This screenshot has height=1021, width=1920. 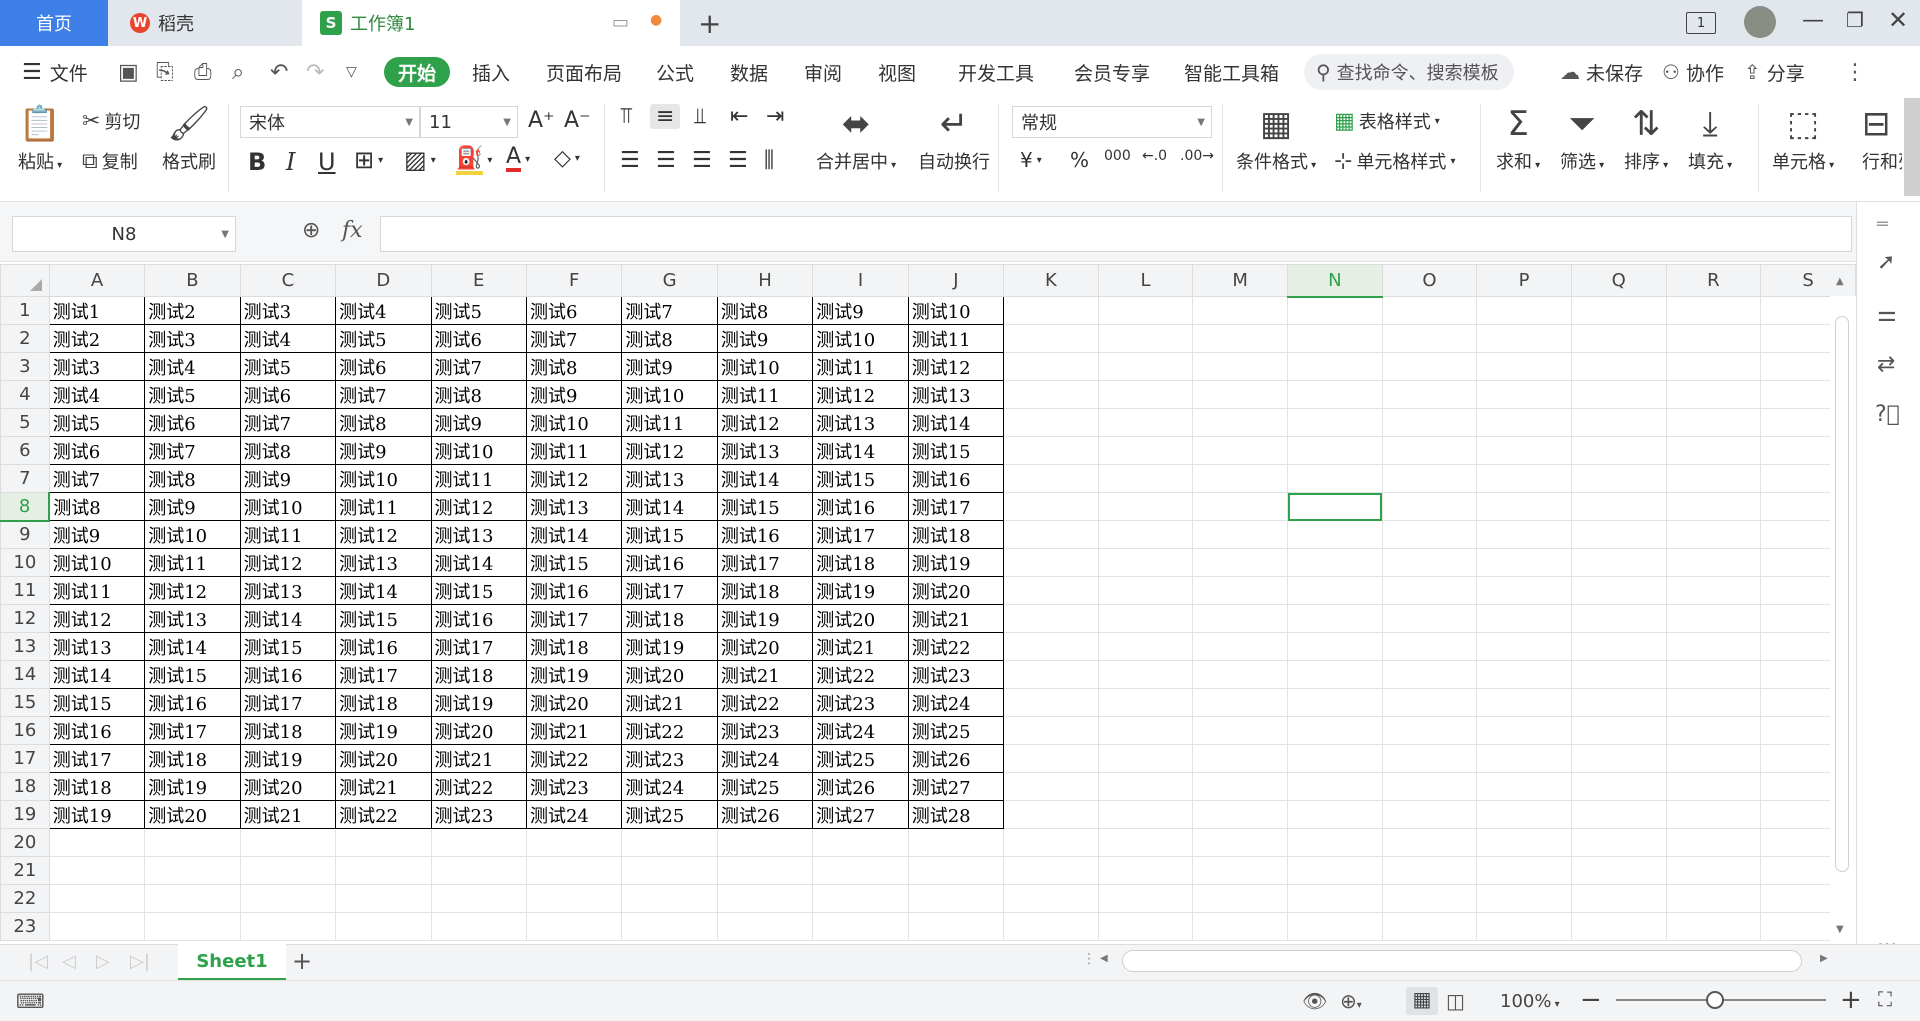 I want to click on row-header: 12, so click(x=25, y=618).